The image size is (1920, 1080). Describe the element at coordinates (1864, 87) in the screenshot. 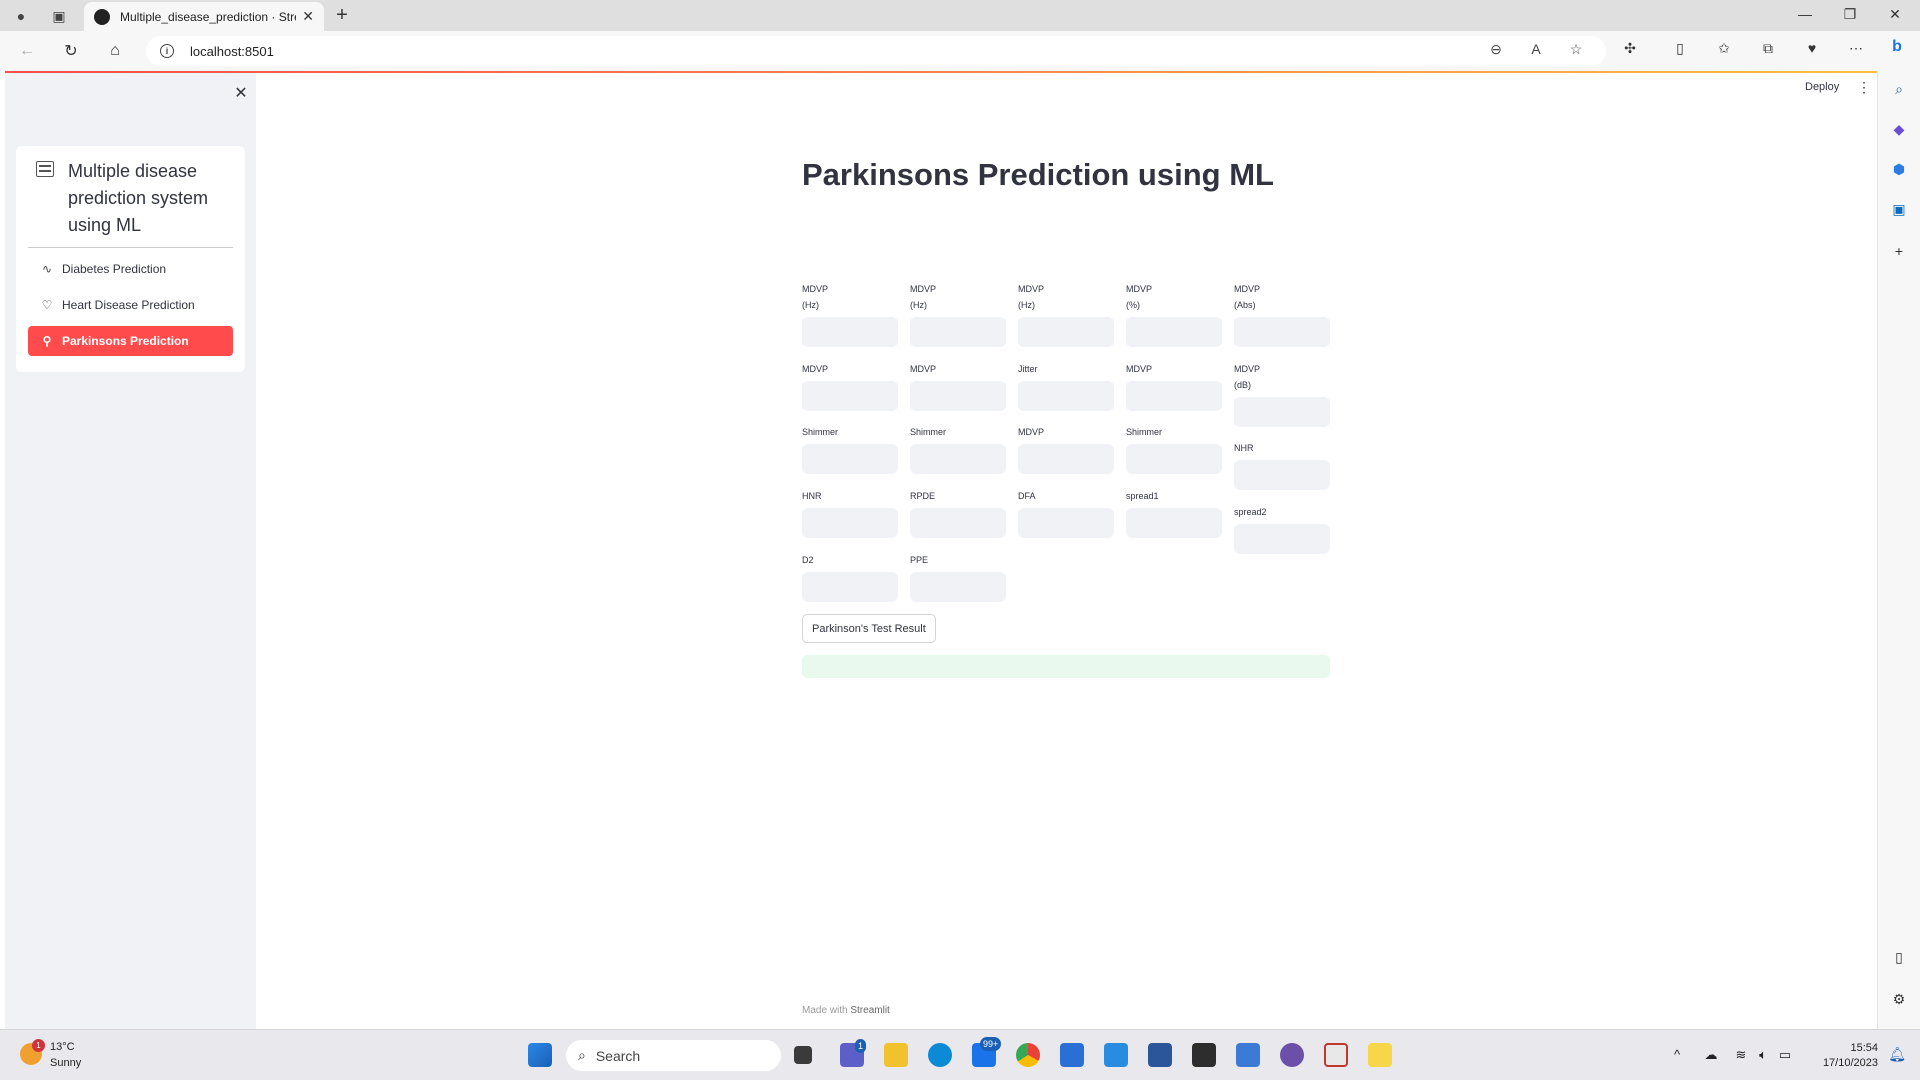

I see `main-menu-icon: ⋮` at that location.